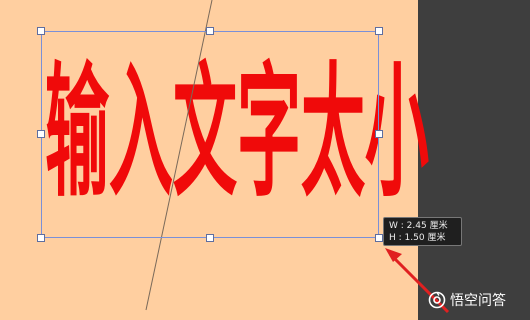  What do you see at coordinates (478, 301) in the screenshot?
I see `watermark-brand: 悟空问答` at bounding box center [478, 301].